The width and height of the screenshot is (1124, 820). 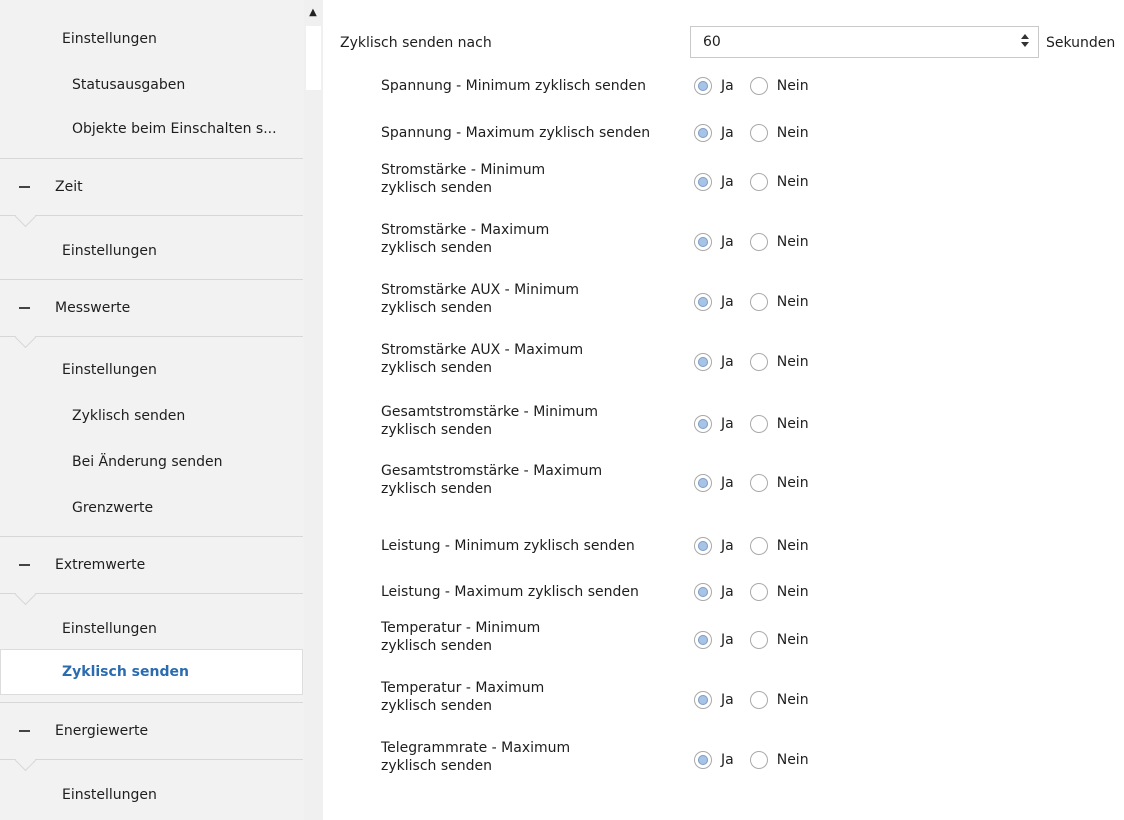 What do you see at coordinates (151, 571) in the screenshot?
I see `nav-section-extremwerte: Extremwerte` at bounding box center [151, 571].